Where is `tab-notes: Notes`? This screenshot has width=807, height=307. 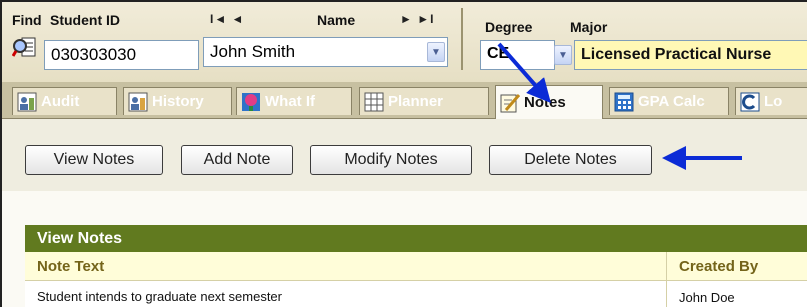
tab-notes: Notes is located at coordinates (549, 102).